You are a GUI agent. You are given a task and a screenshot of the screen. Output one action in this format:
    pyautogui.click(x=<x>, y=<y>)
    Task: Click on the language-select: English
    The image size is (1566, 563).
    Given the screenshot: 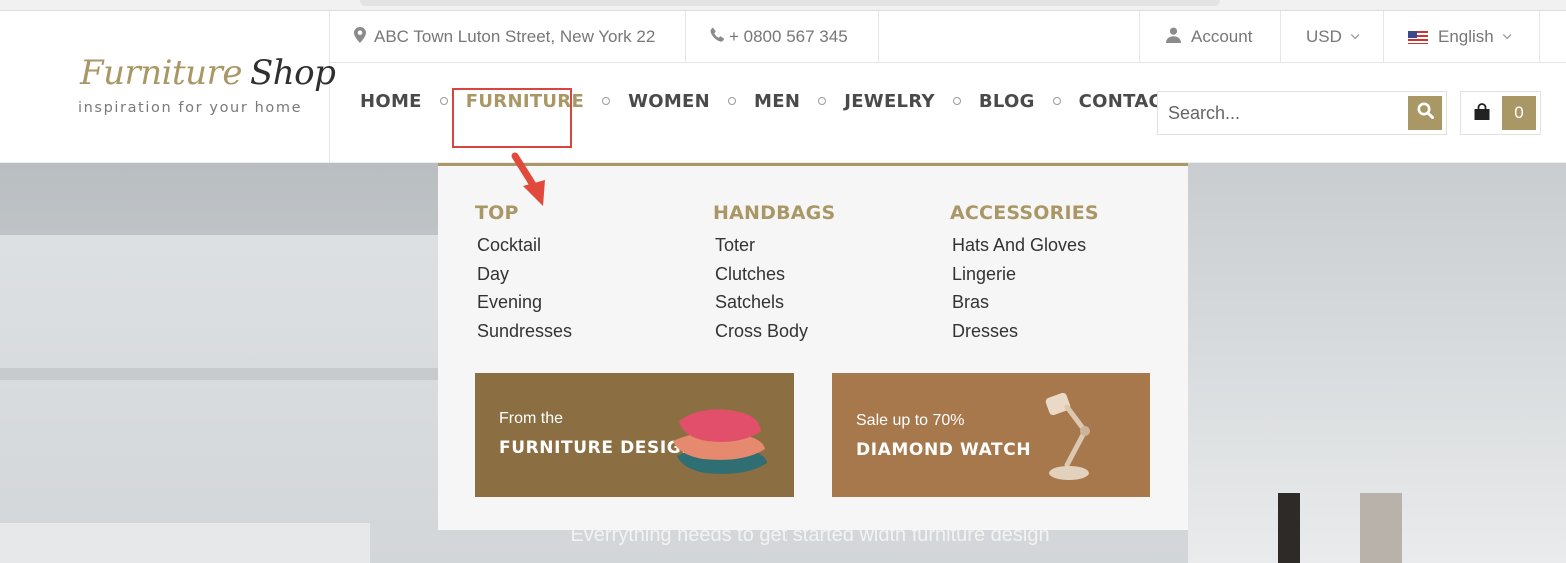 What is the action you would take?
    pyautogui.click(x=1460, y=37)
    